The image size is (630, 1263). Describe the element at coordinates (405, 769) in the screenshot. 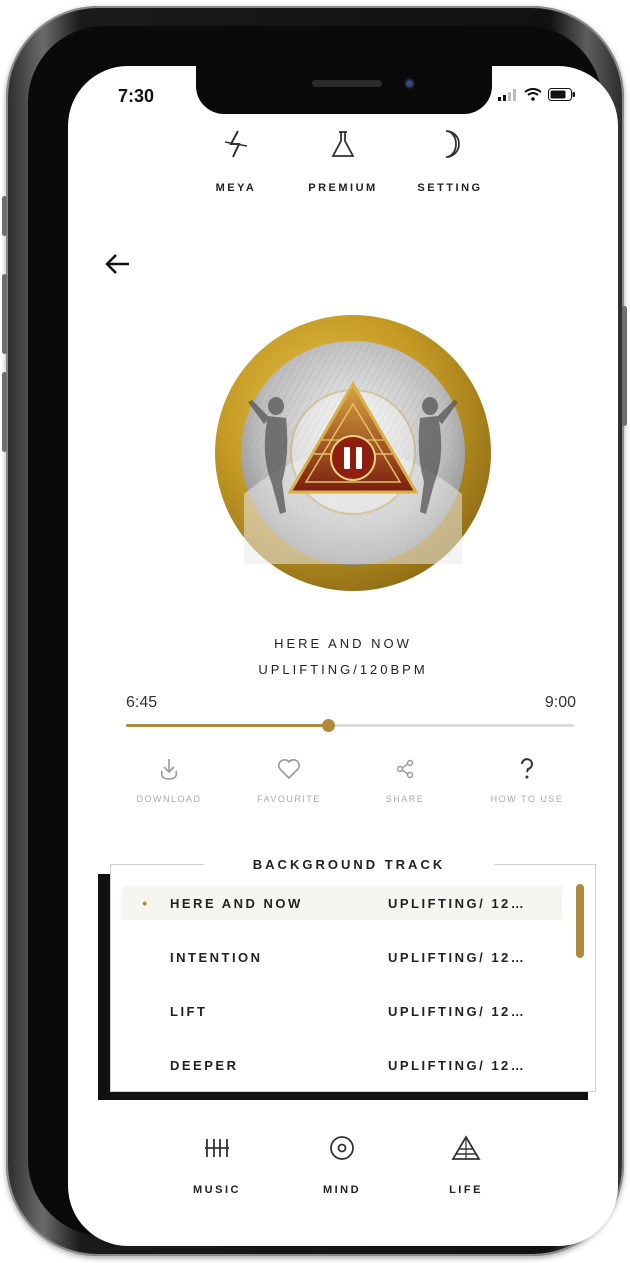

I see `share-icon` at that location.